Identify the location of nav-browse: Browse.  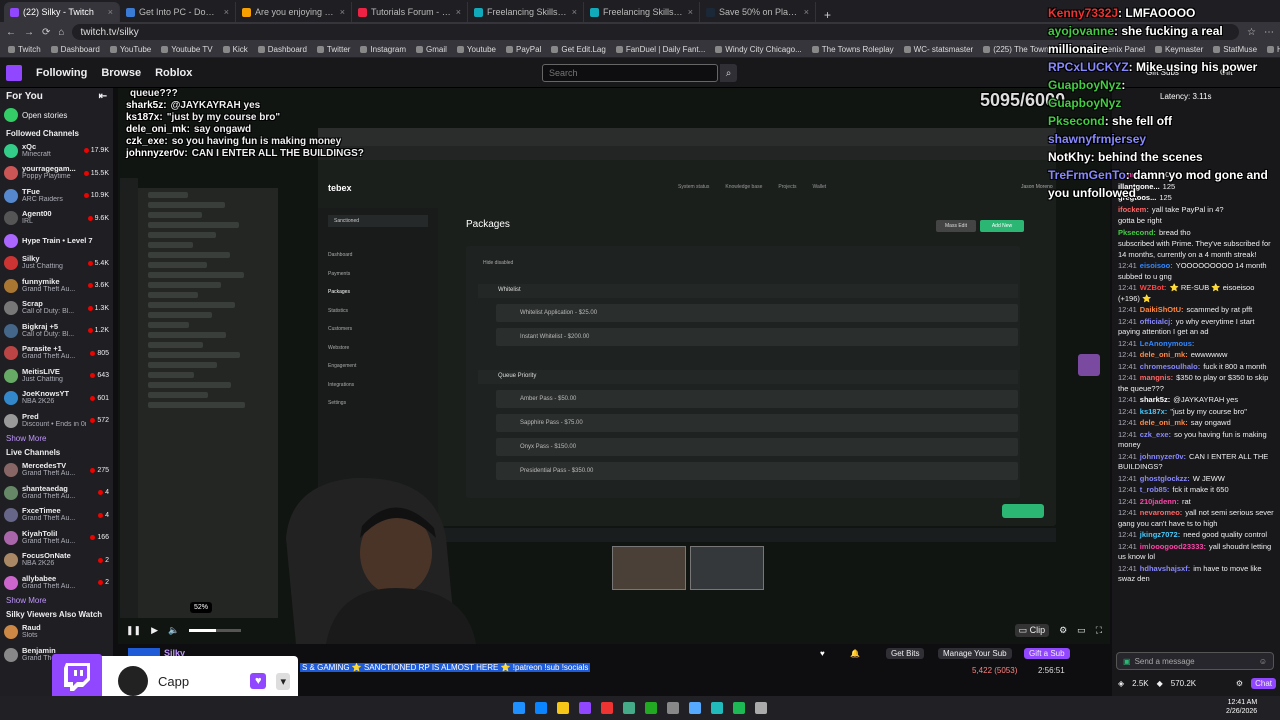
(121, 73).